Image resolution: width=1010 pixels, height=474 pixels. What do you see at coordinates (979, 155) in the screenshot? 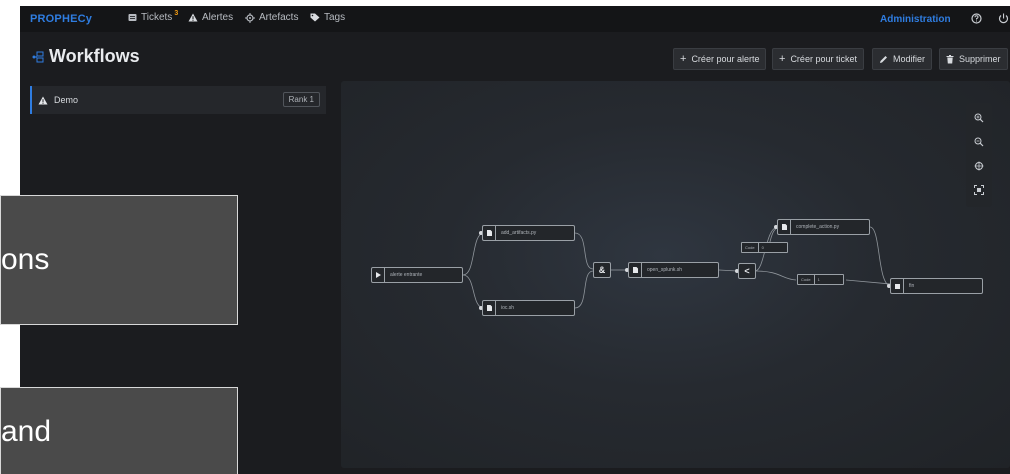
I see `zoom-controls` at bounding box center [979, 155].